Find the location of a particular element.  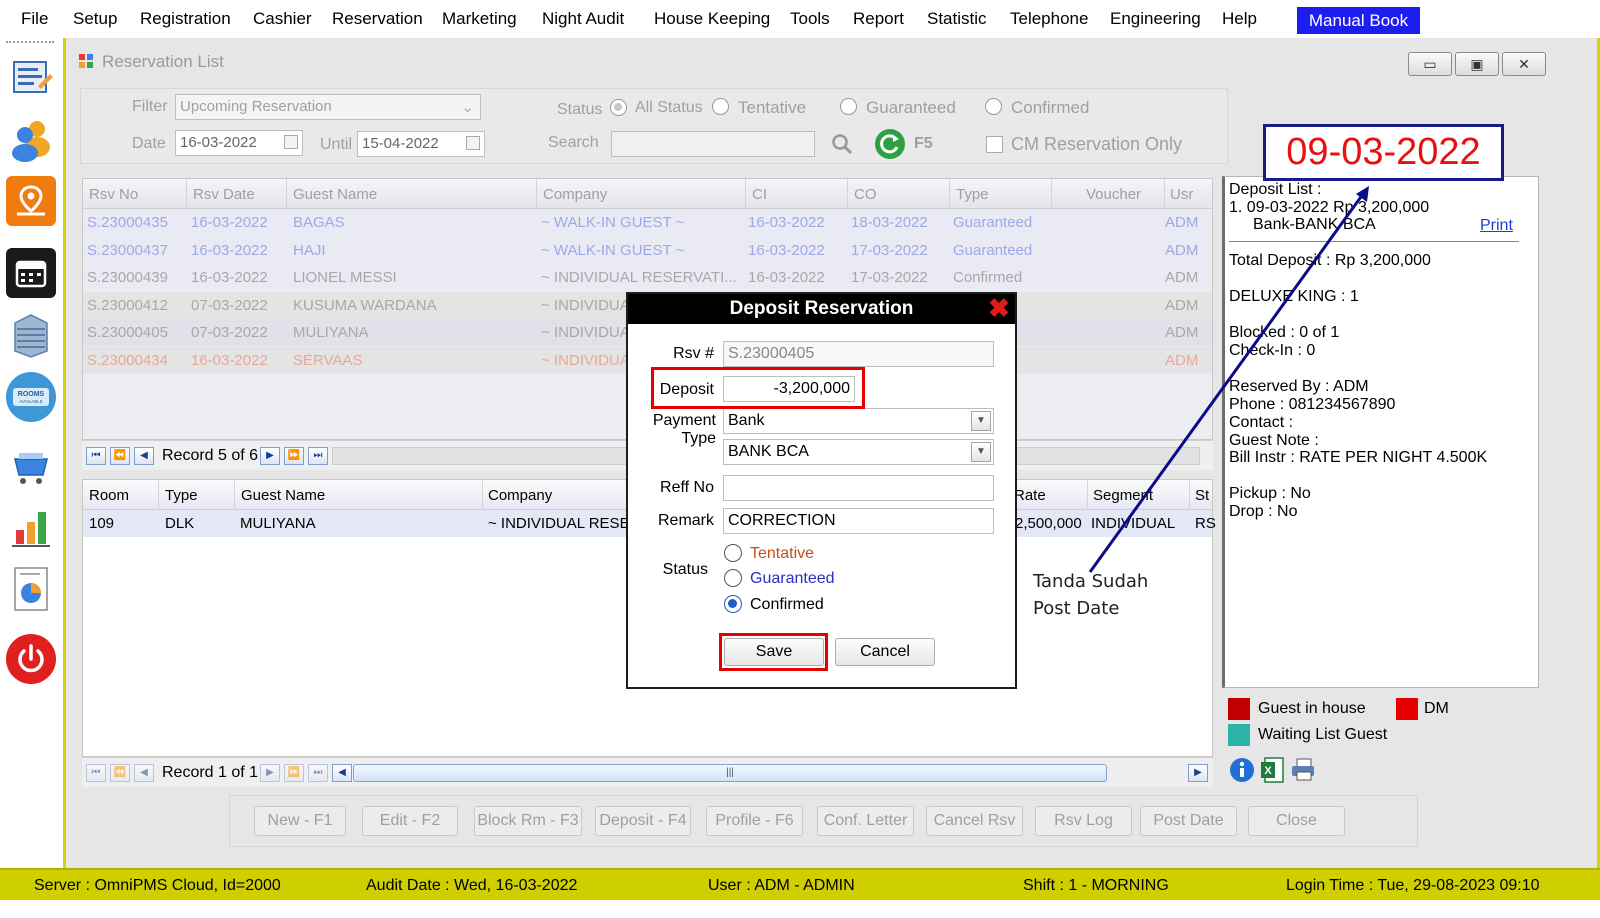

menu-reservation: Reservation is located at coordinates (377, 19).